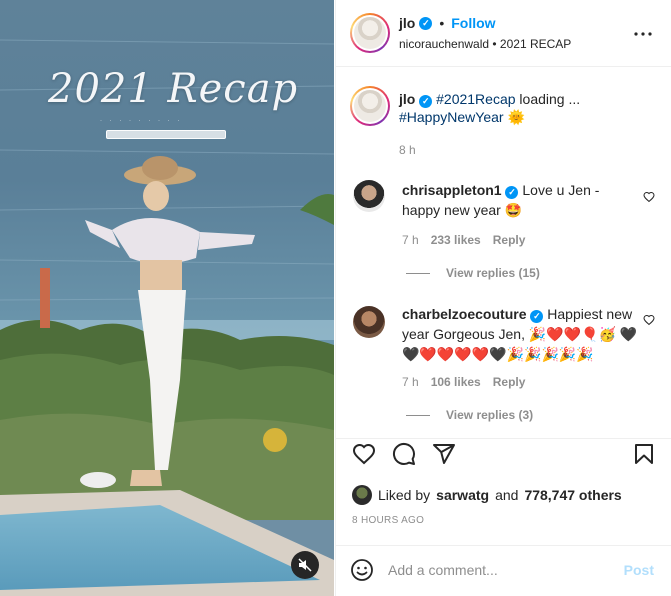 This screenshot has width=671, height=596. Describe the element at coordinates (473, 23) in the screenshot. I see `follow-button: Follow` at that location.